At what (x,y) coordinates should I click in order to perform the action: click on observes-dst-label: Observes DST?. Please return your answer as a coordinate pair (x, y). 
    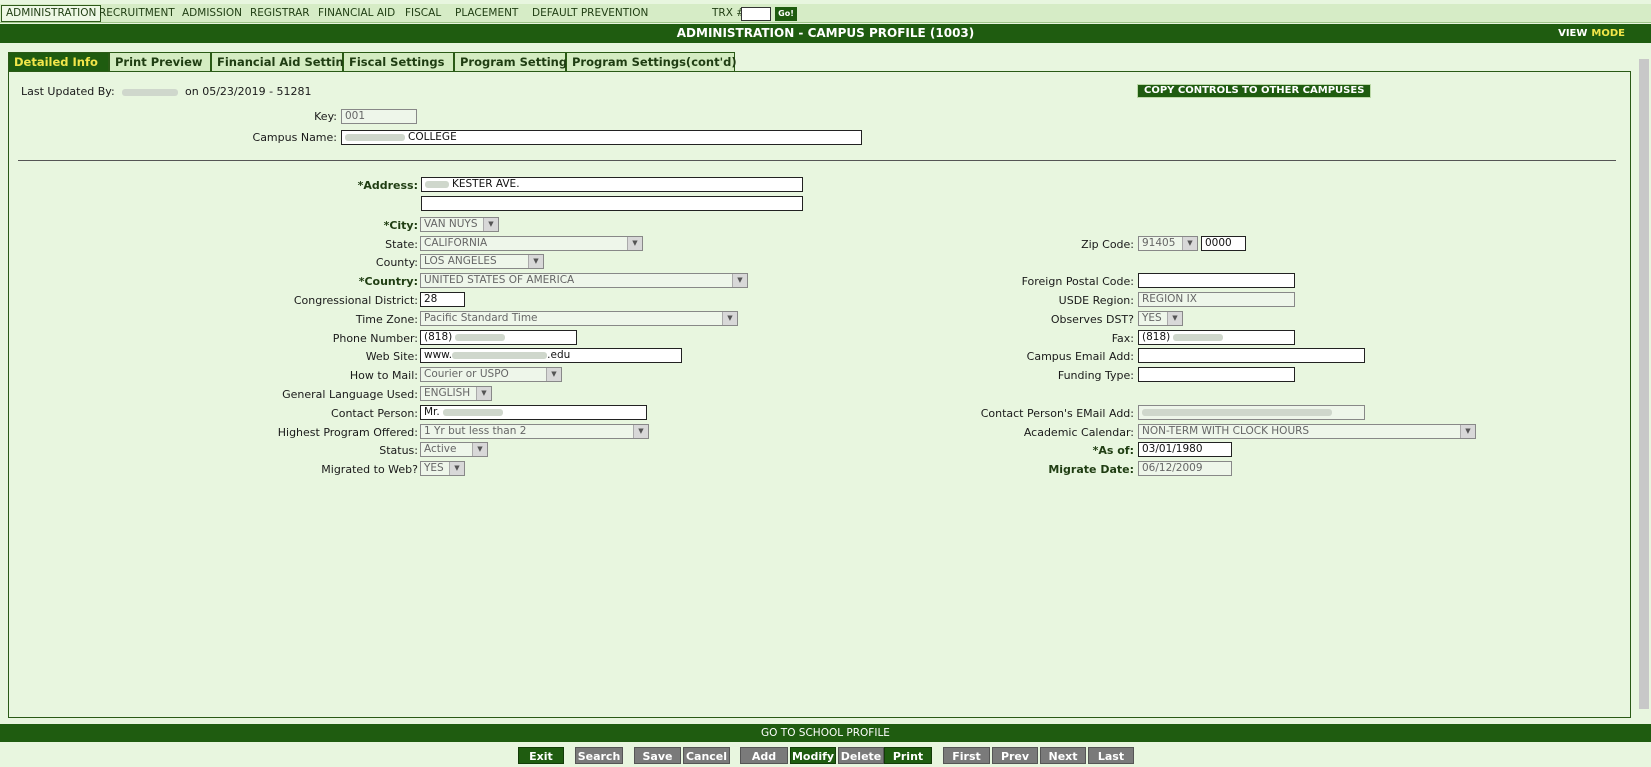
    Looking at the image, I should click on (1092, 319).